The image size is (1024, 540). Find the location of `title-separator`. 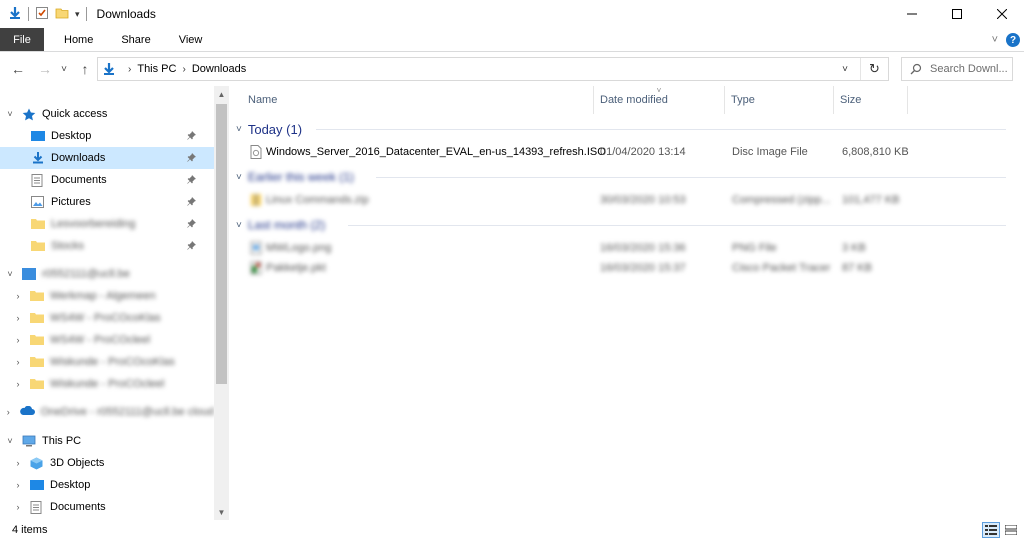

title-separator is located at coordinates (86, 14).